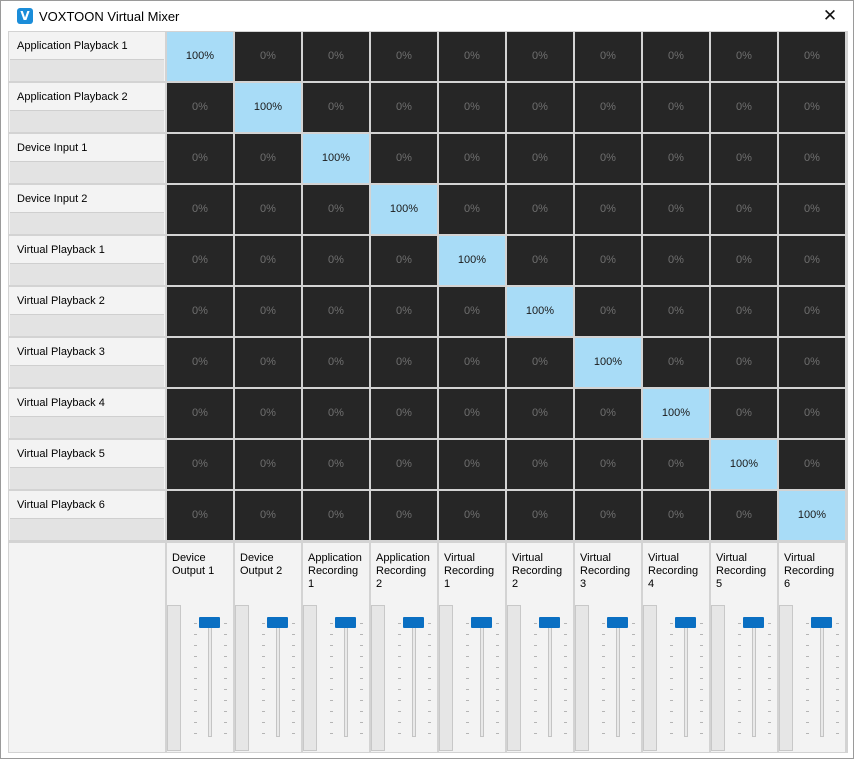 The image size is (854, 759). I want to click on close-icon: ✕, so click(830, 16).